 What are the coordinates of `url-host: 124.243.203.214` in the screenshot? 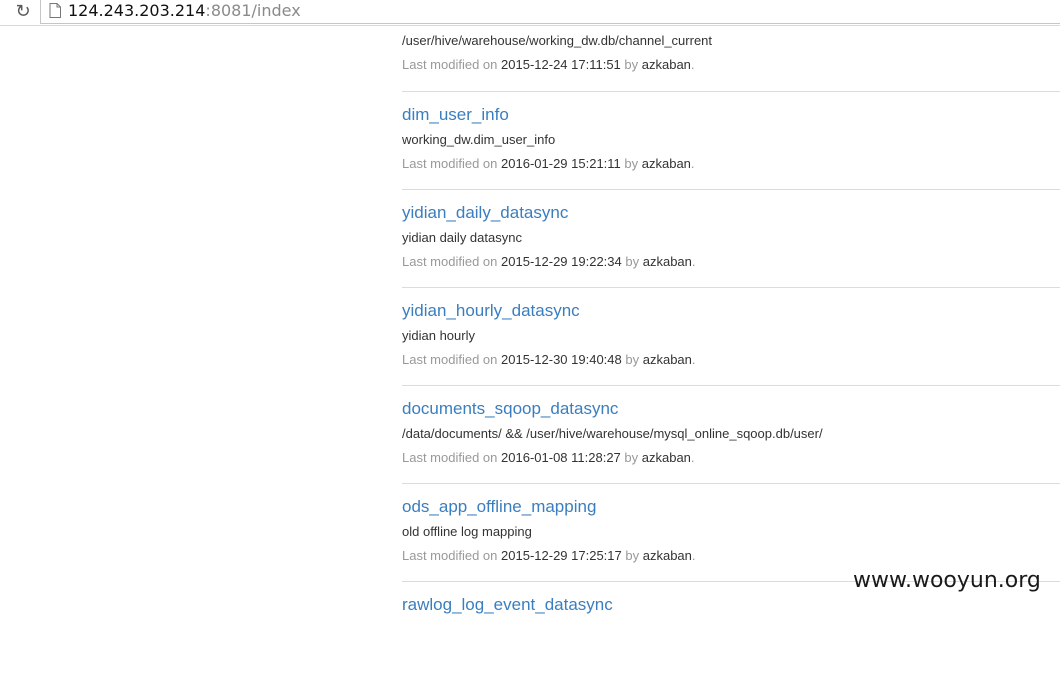 It's located at (137, 10).